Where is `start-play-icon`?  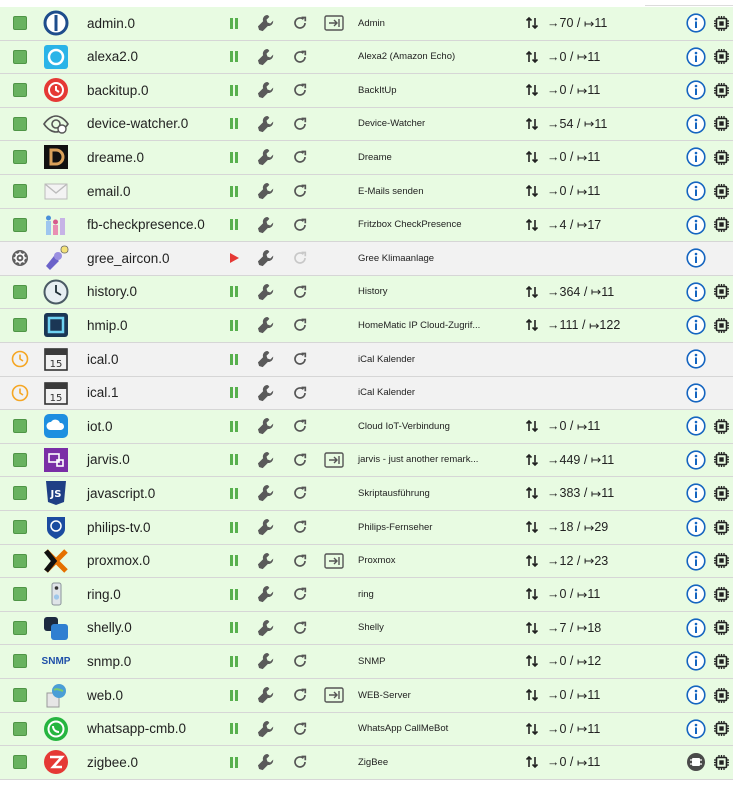
start-play-icon is located at coordinates (234, 258).